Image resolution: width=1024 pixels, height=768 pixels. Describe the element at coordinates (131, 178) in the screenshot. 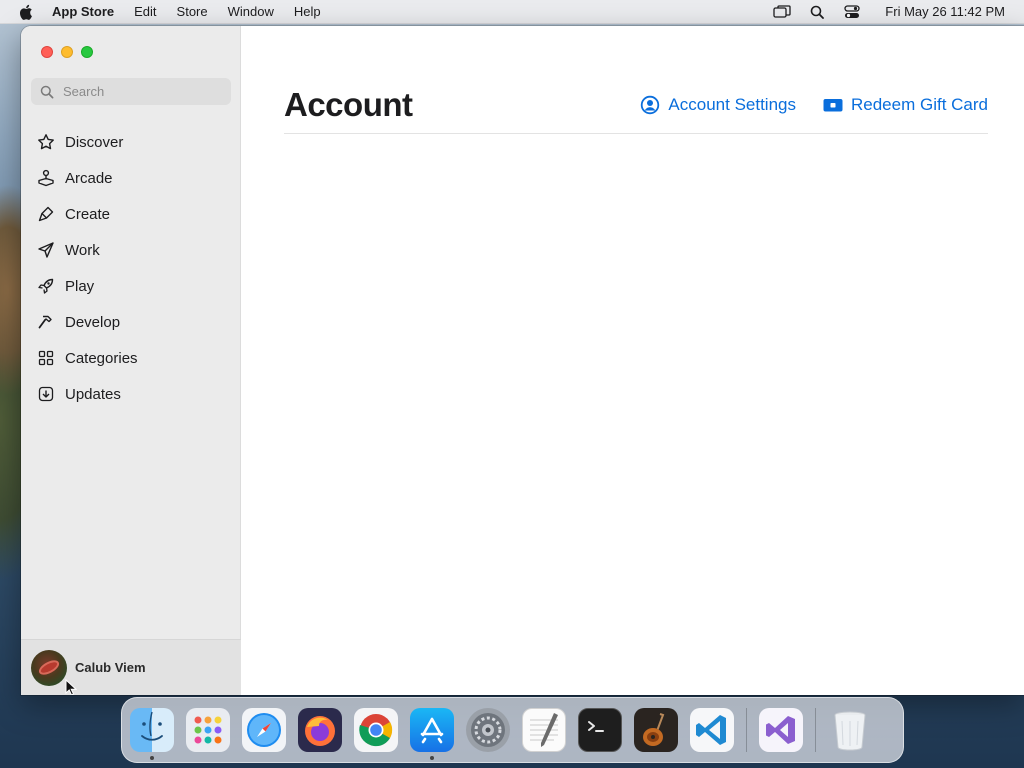

I see `sidebar-item-arcade: Arcade` at that location.